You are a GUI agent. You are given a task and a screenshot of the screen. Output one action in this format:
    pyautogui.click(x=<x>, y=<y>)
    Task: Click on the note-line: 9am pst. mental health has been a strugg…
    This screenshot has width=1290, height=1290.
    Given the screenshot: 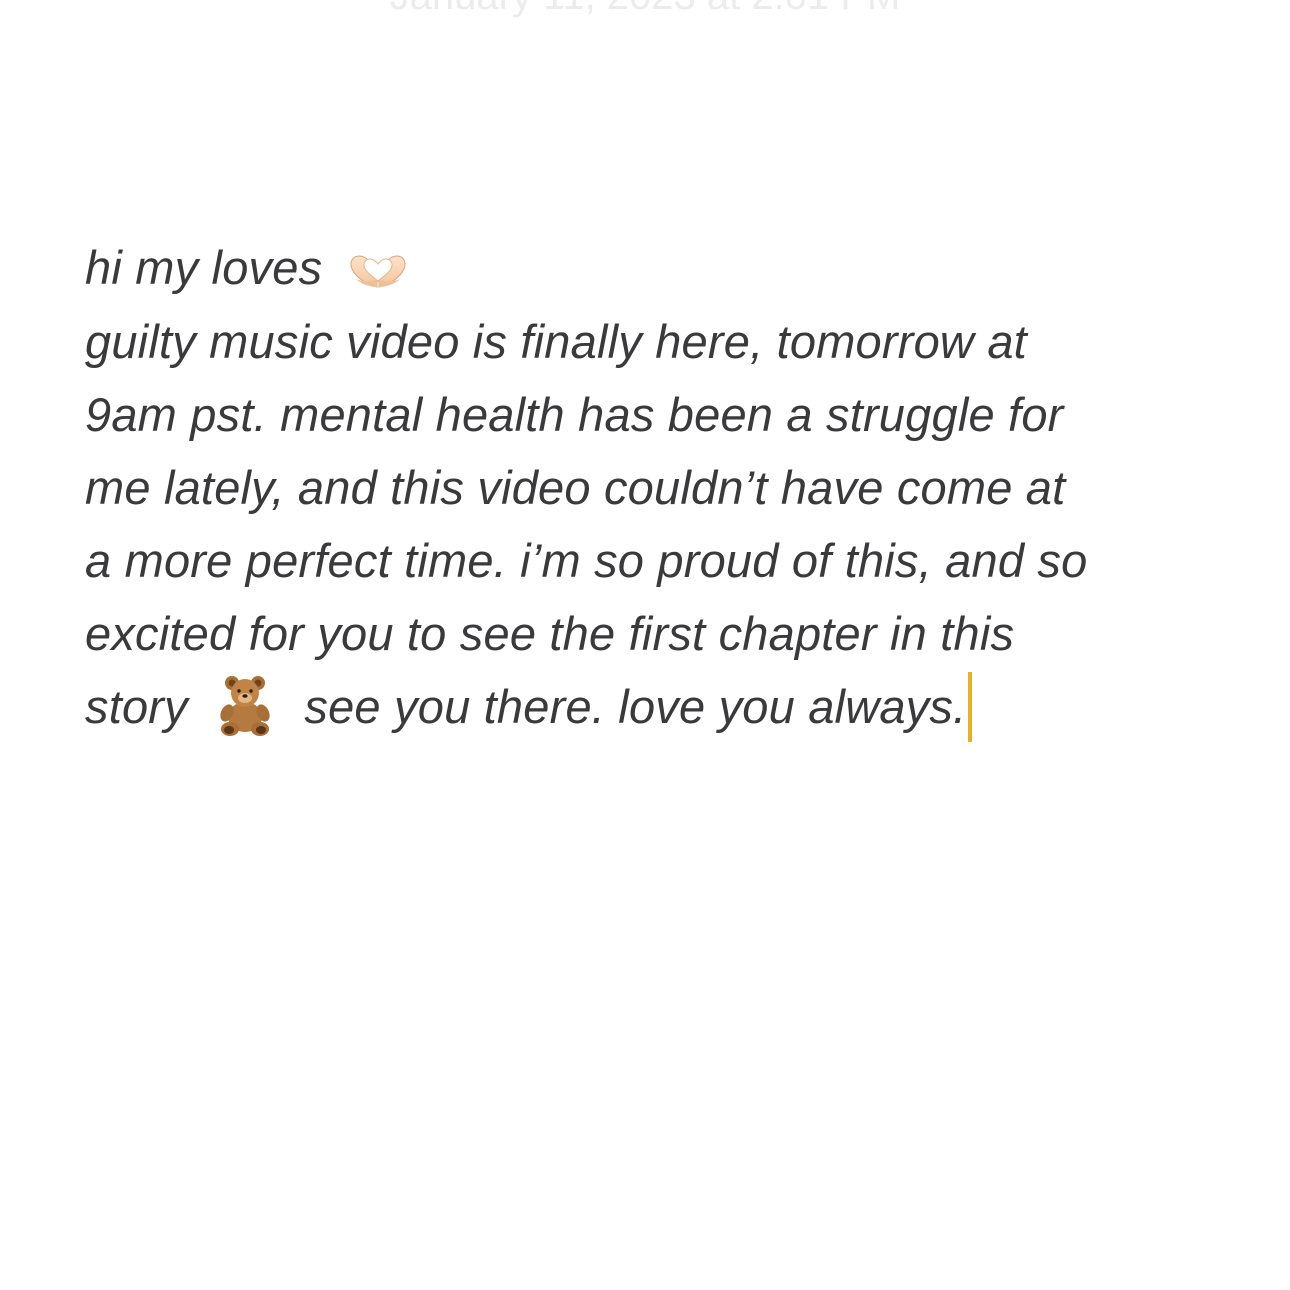 What is the action you would take?
    pyautogui.click(x=574, y=414)
    